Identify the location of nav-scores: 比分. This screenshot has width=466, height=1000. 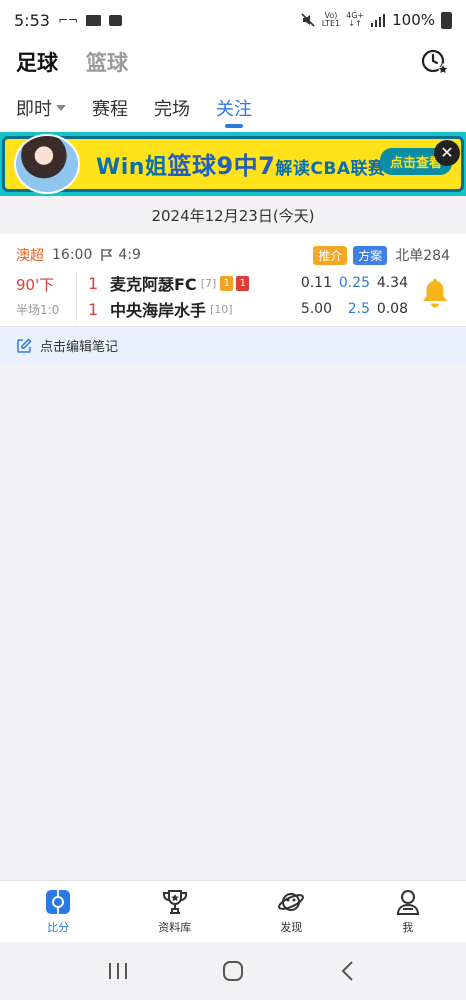
(58, 911).